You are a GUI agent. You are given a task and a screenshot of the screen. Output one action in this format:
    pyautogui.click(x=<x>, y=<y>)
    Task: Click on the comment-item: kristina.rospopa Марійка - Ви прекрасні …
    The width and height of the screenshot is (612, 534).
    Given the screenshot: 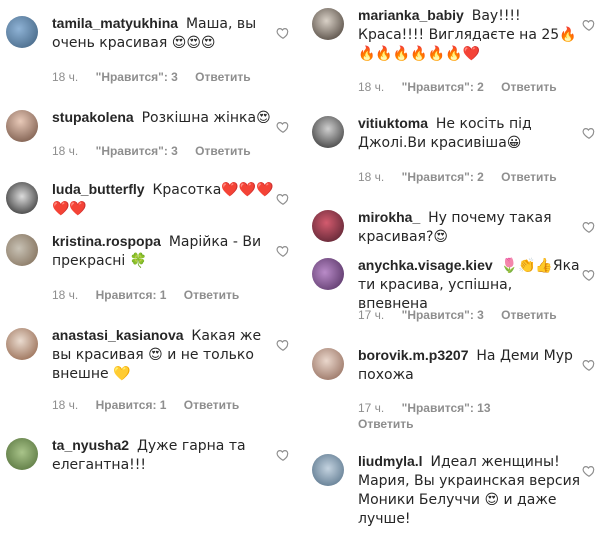 What is the action you would take?
    pyautogui.click(x=150, y=272)
    